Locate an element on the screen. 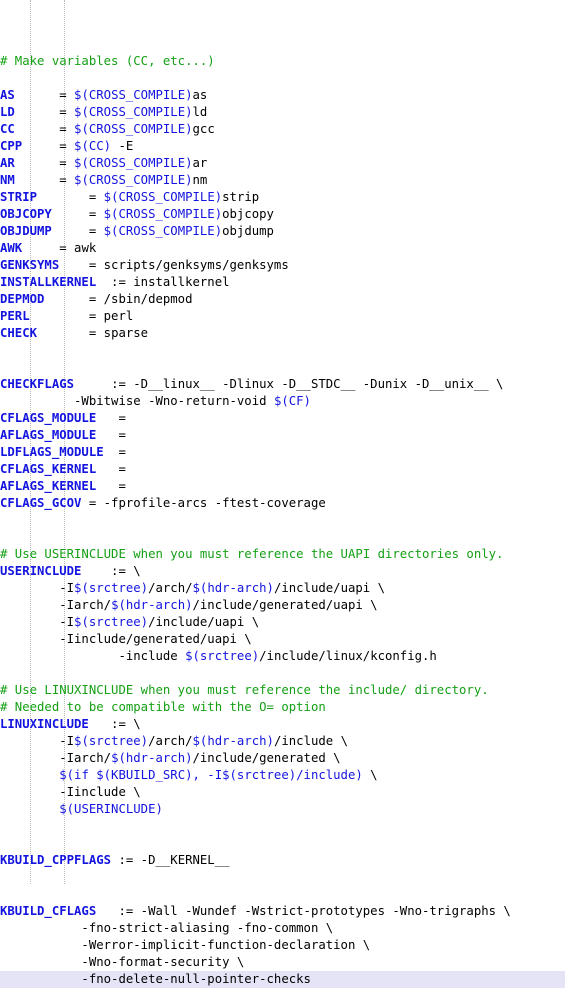 This screenshot has height=1005, width=565. code-line: AFLAGS_KERNEL = is located at coordinates (282, 486).